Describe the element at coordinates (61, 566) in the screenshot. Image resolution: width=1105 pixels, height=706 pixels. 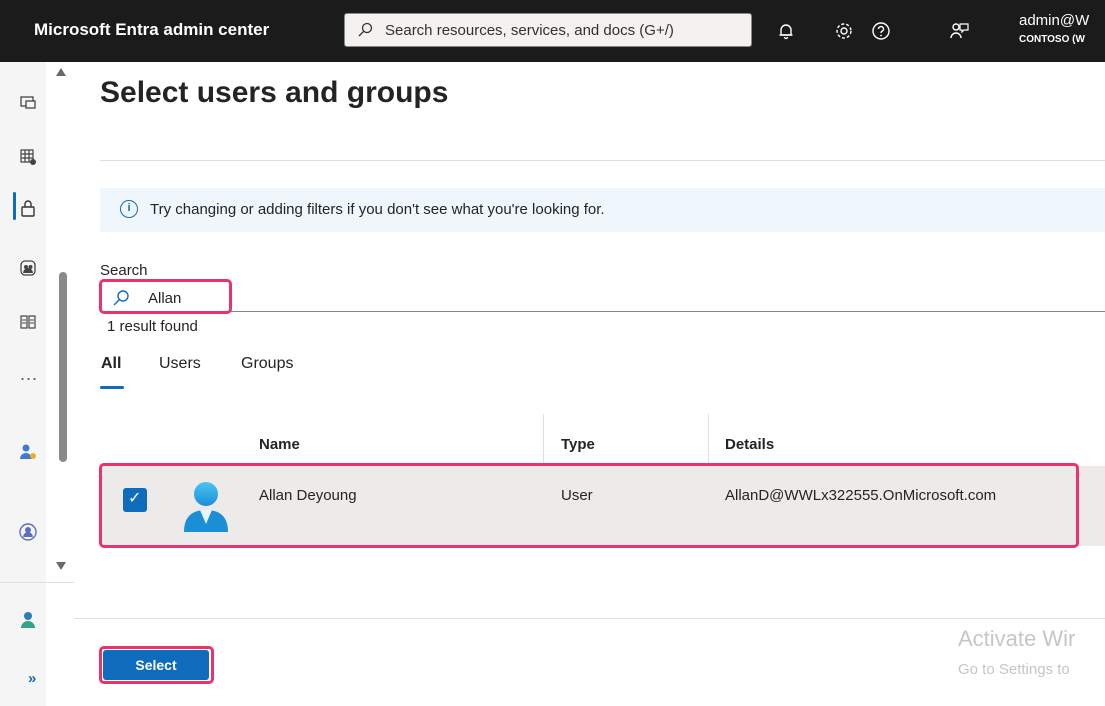
I see `scroll-down-arrow` at that location.